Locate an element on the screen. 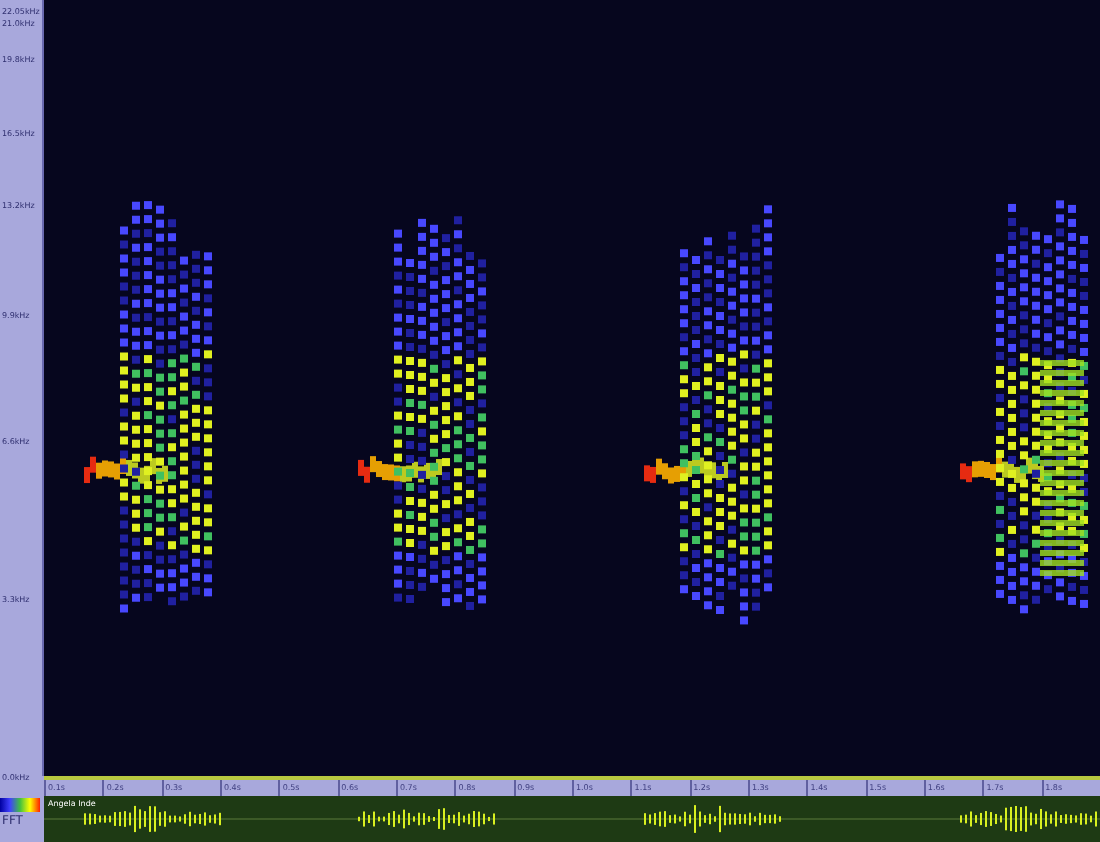  color-scale is located at coordinates (20, 805).